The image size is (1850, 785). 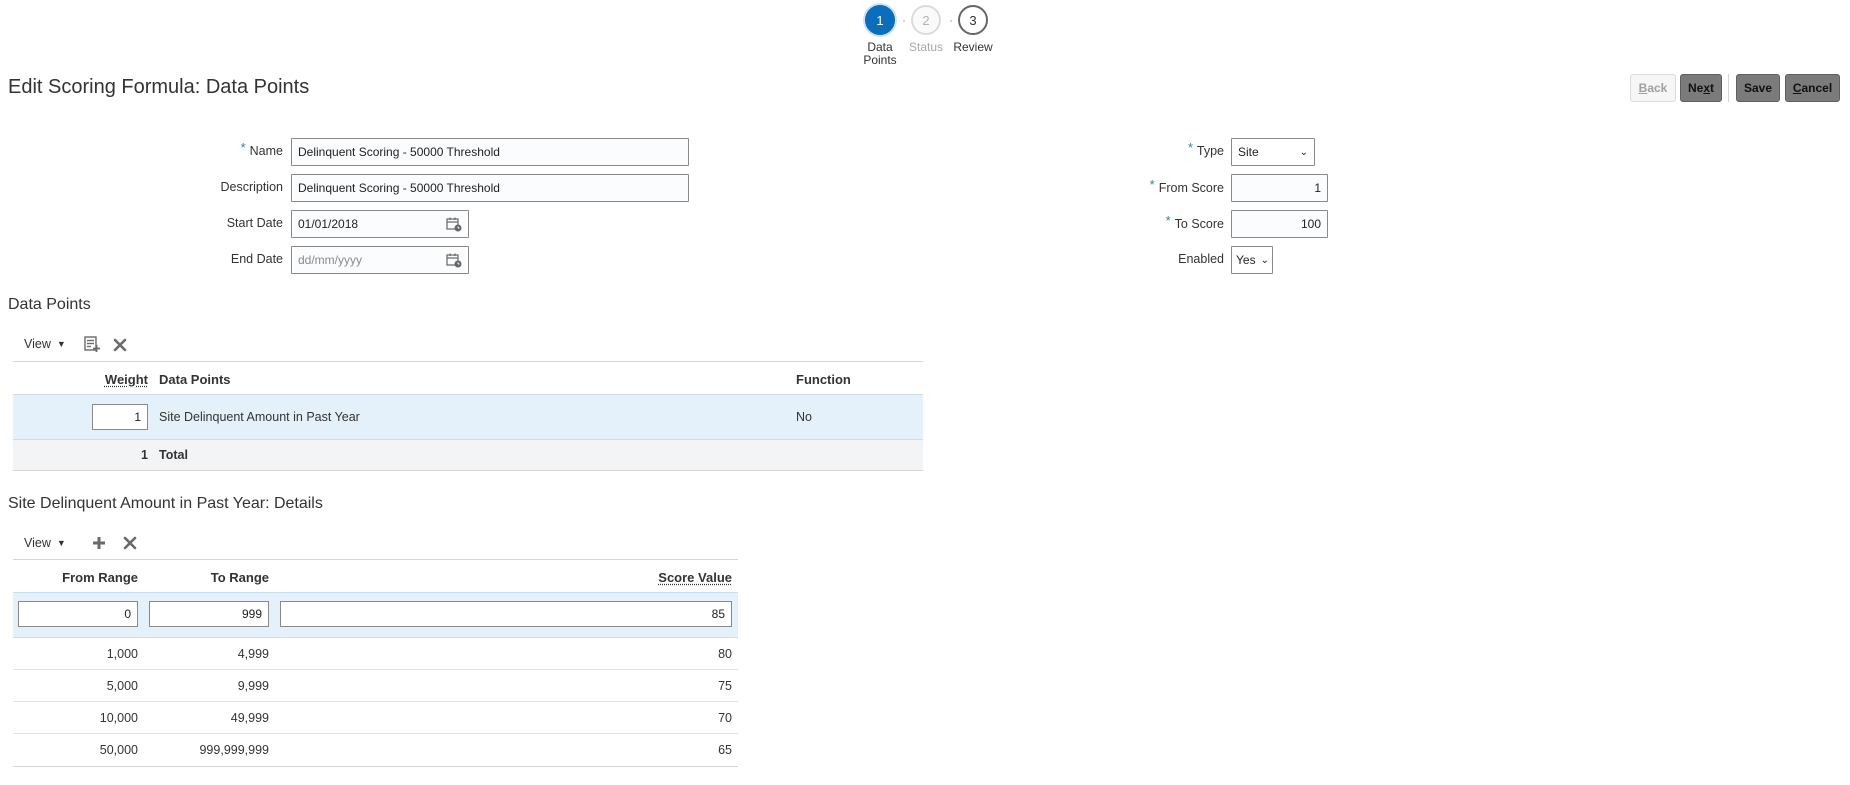 I want to click on score-value-cell: 65, so click(x=725, y=750).